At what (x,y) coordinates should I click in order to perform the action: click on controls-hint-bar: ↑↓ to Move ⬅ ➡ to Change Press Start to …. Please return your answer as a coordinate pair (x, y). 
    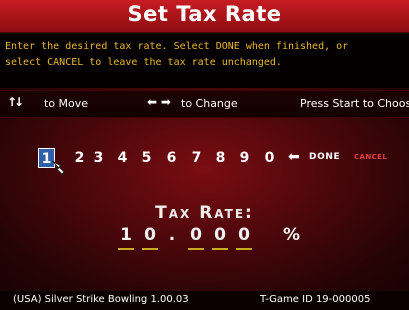
    Looking at the image, I should click on (204, 104).